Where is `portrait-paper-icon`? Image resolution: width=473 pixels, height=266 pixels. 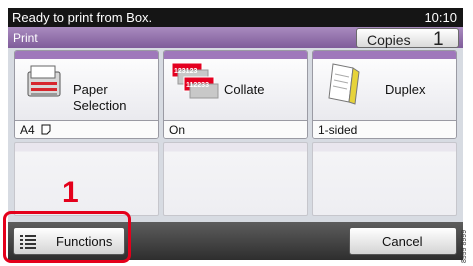
portrait-paper-icon is located at coordinates (46, 129).